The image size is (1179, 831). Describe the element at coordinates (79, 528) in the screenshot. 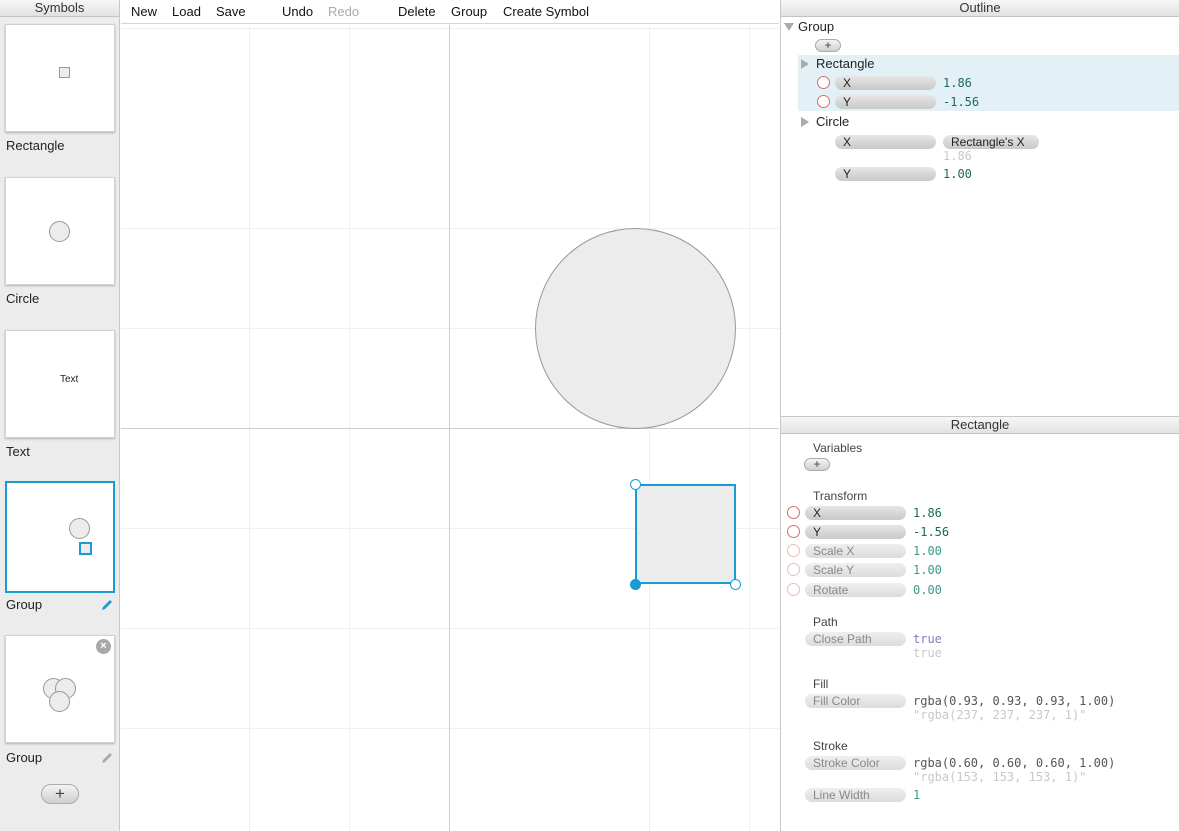

I see `group-circle-preview` at that location.